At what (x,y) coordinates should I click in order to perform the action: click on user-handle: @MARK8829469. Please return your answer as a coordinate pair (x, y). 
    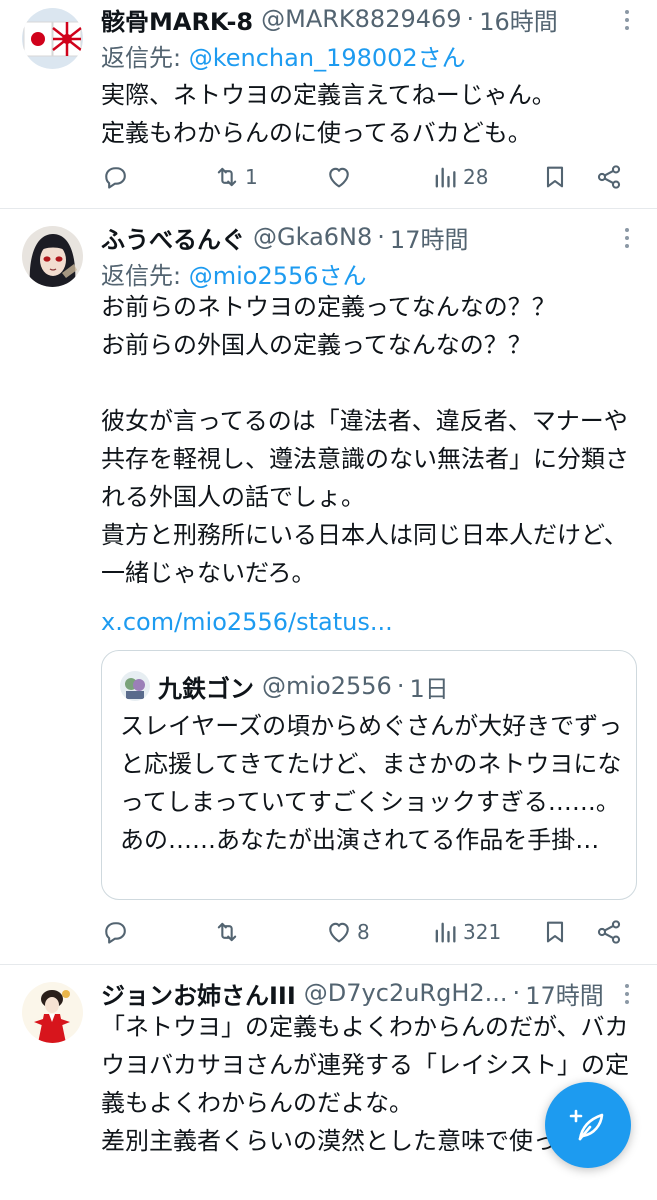
    Looking at the image, I should click on (361, 19).